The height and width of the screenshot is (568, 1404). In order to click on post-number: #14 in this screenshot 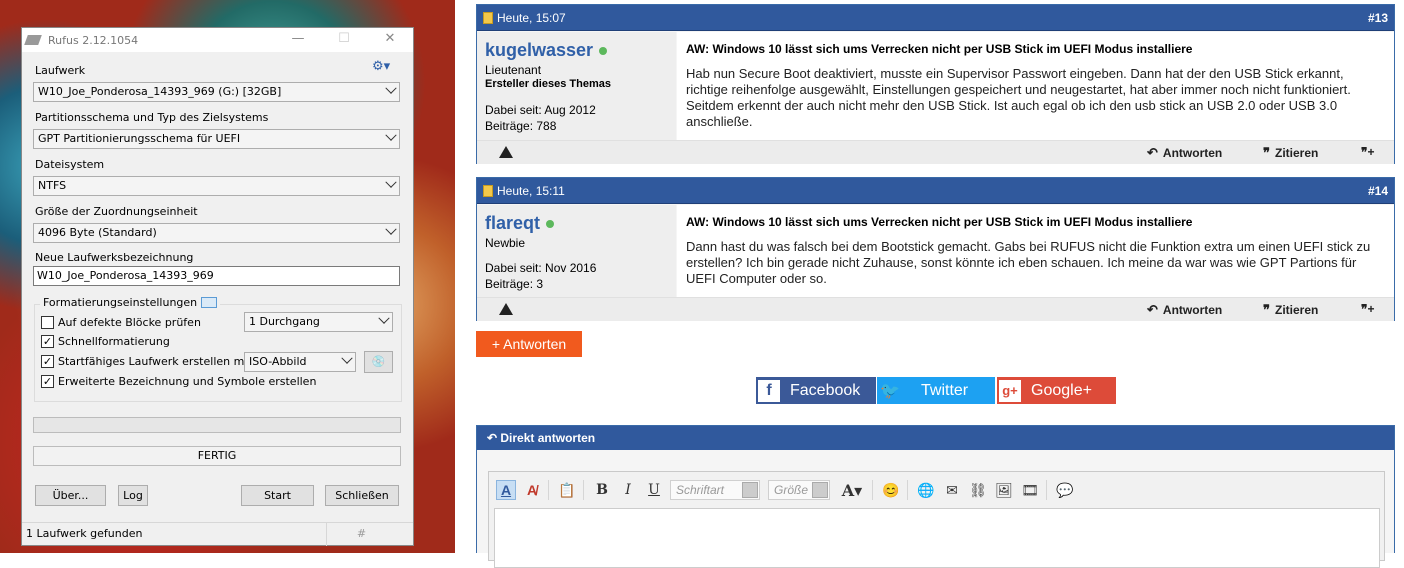, I will do `click(1378, 191)`.